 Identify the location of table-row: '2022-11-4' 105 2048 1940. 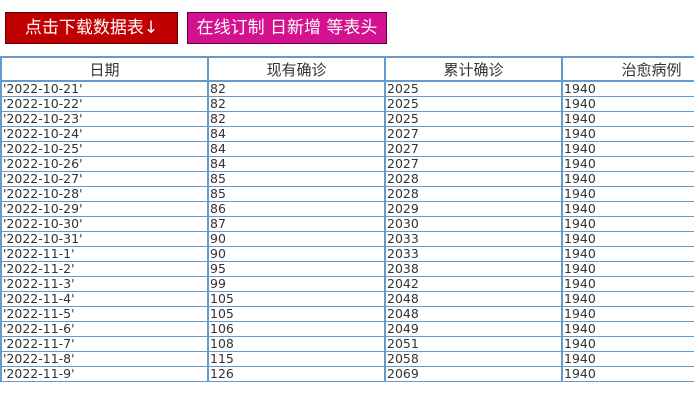
(347, 299).